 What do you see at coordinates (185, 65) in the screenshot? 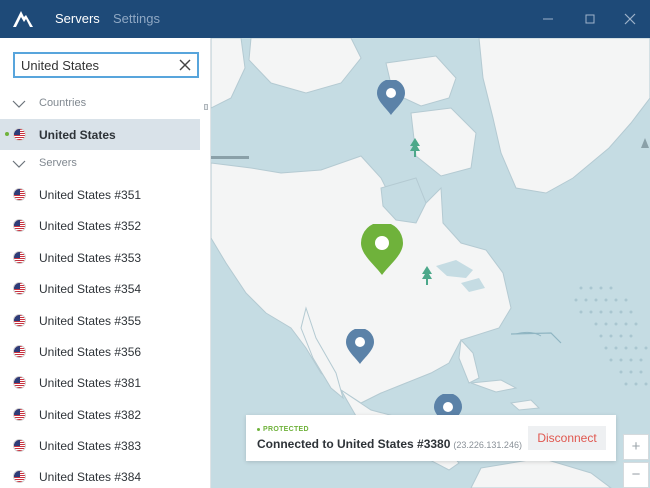
I see `clear-search-icon` at bounding box center [185, 65].